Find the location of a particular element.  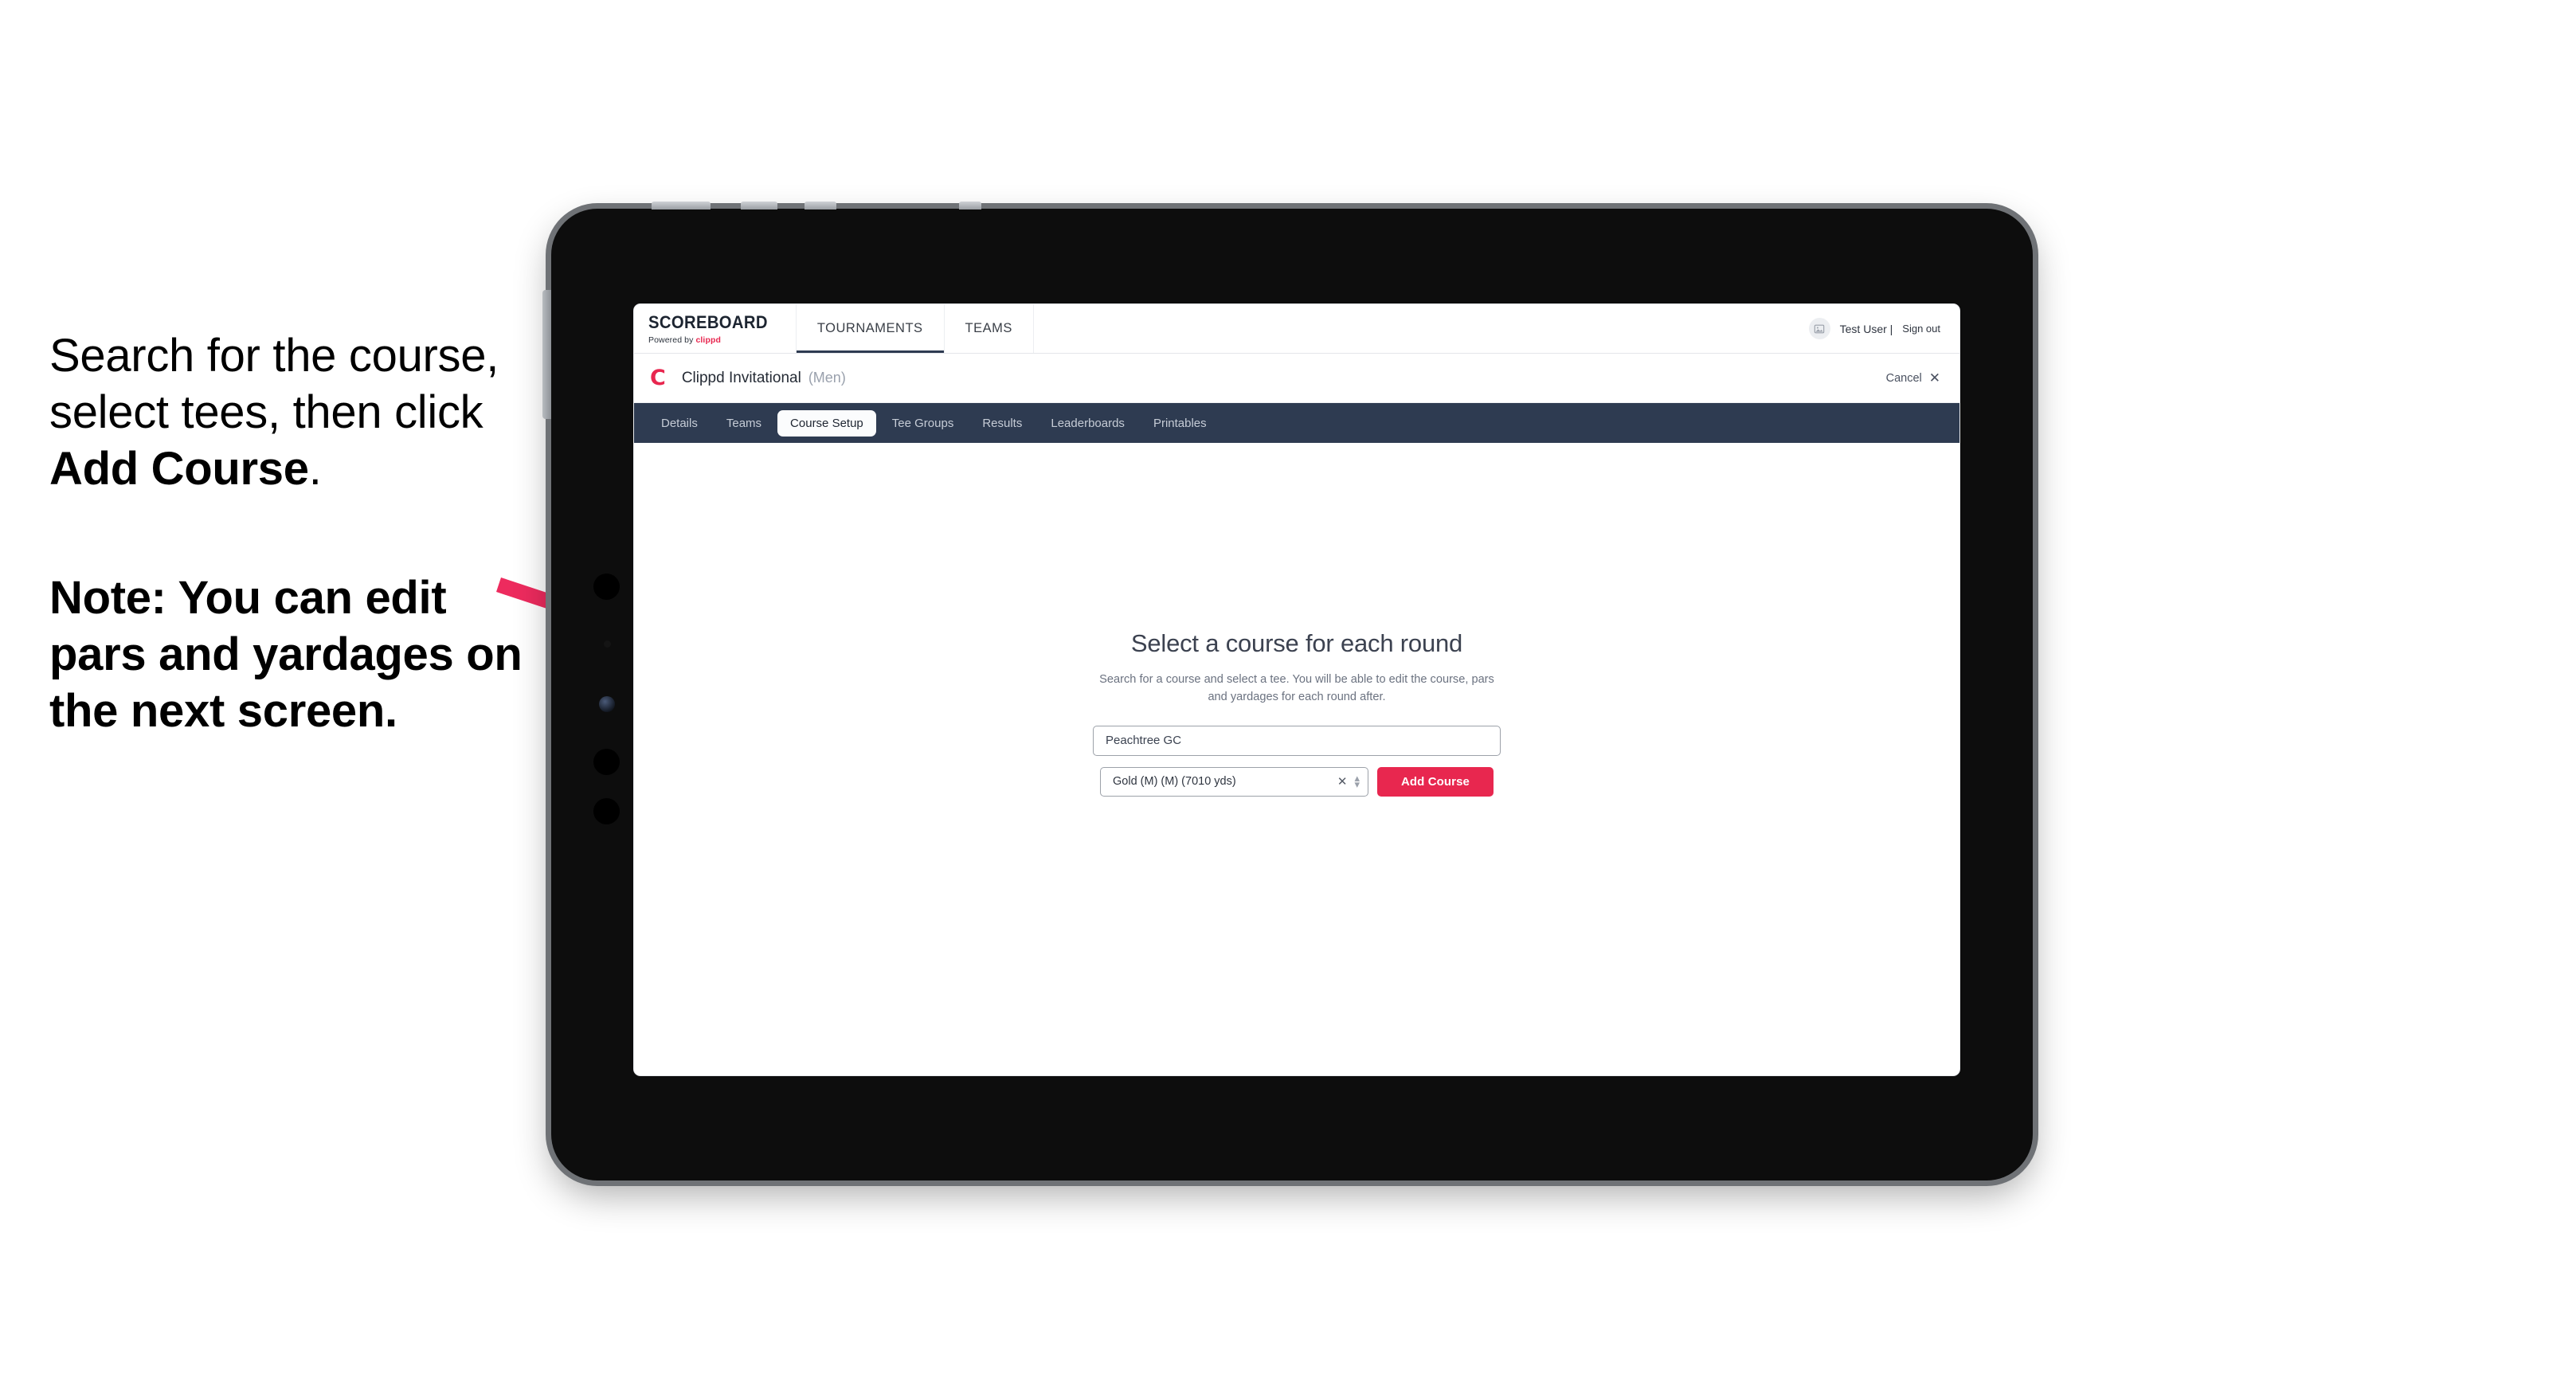

tab-leaderboards-label: Leaderboards is located at coordinates (1088, 423).